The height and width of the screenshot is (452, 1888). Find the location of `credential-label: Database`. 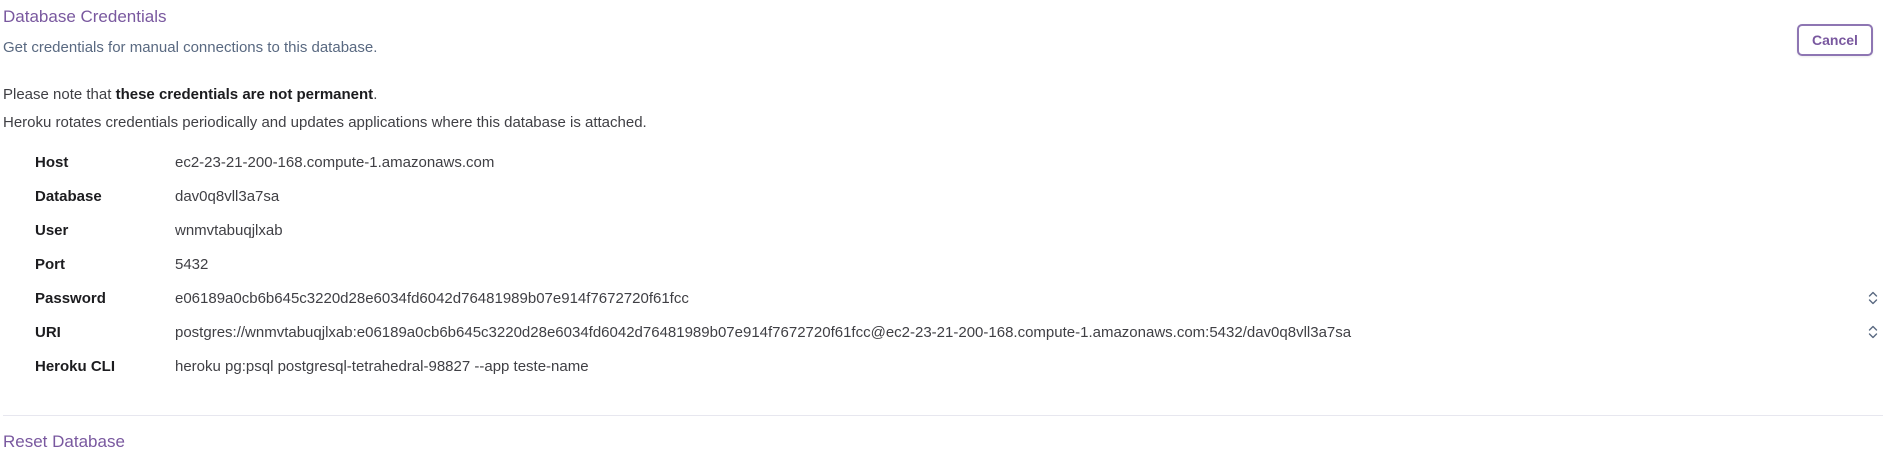

credential-label: Database is located at coordinates (68, 196).